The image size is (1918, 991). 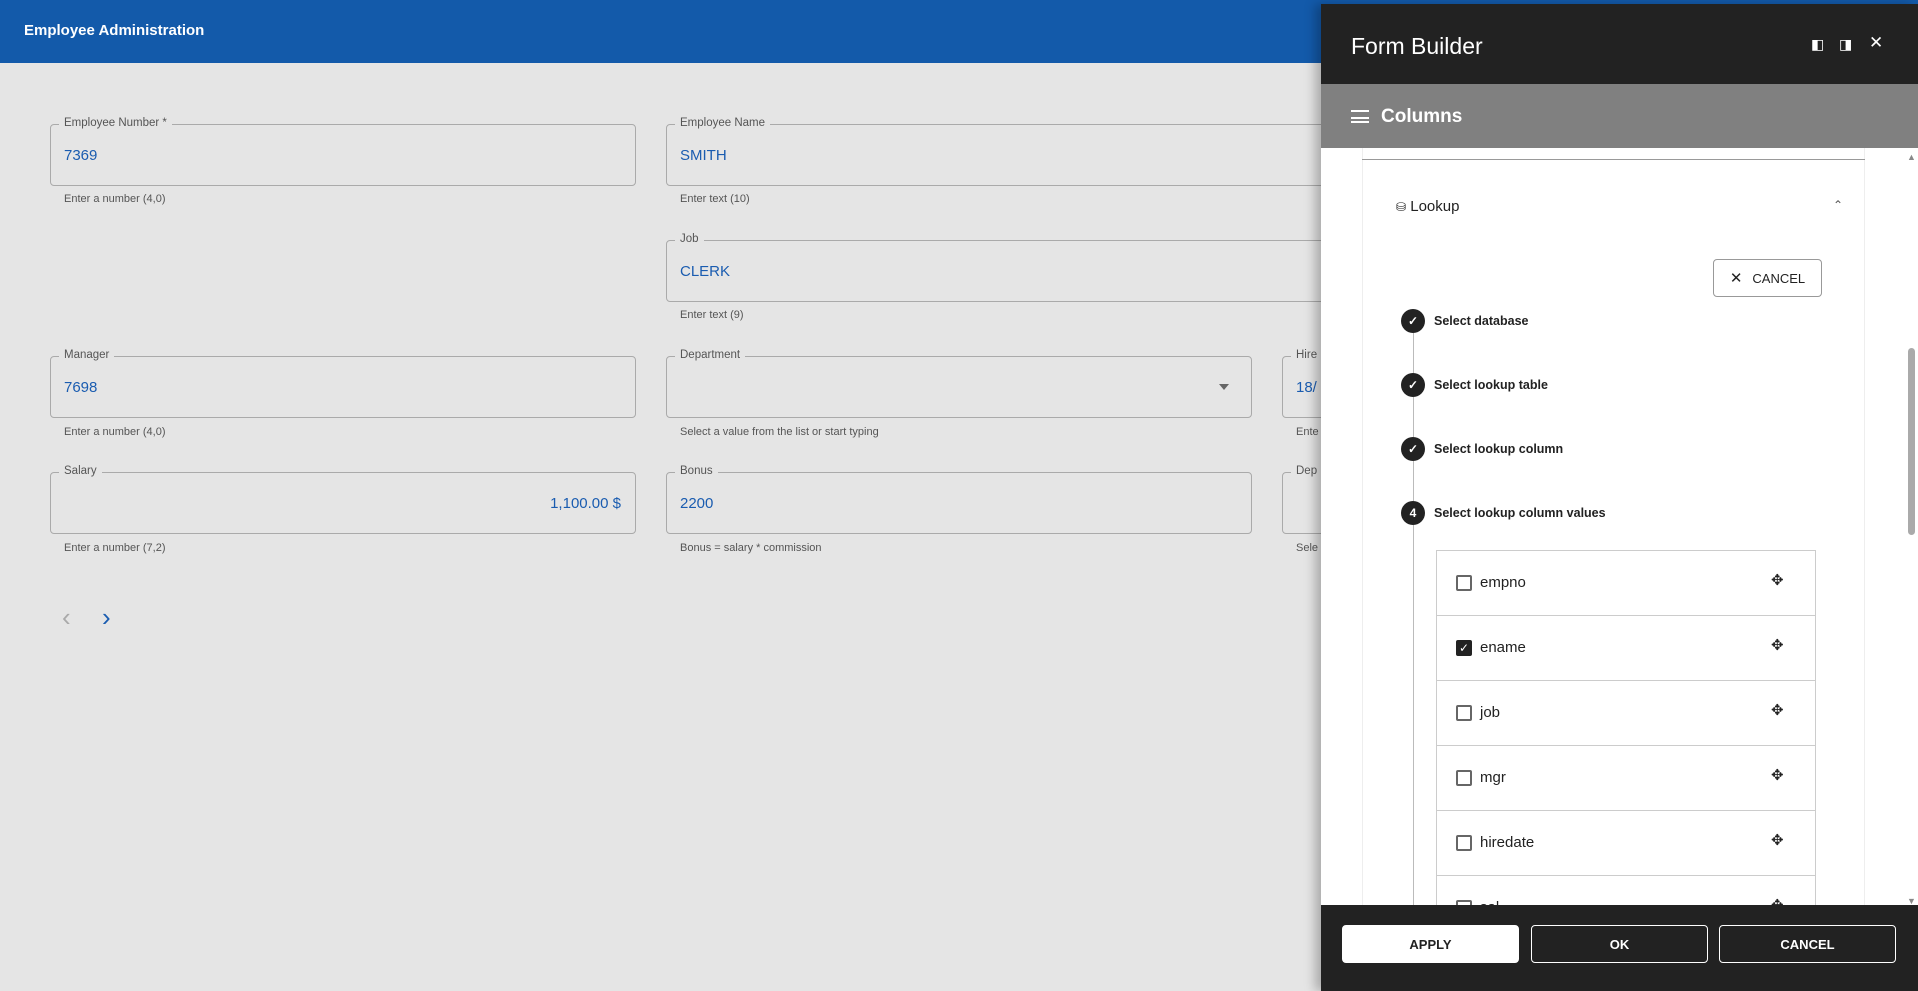 I want to click on employee-number-field: Employee Number * 7369, so click(x=343, y=151).